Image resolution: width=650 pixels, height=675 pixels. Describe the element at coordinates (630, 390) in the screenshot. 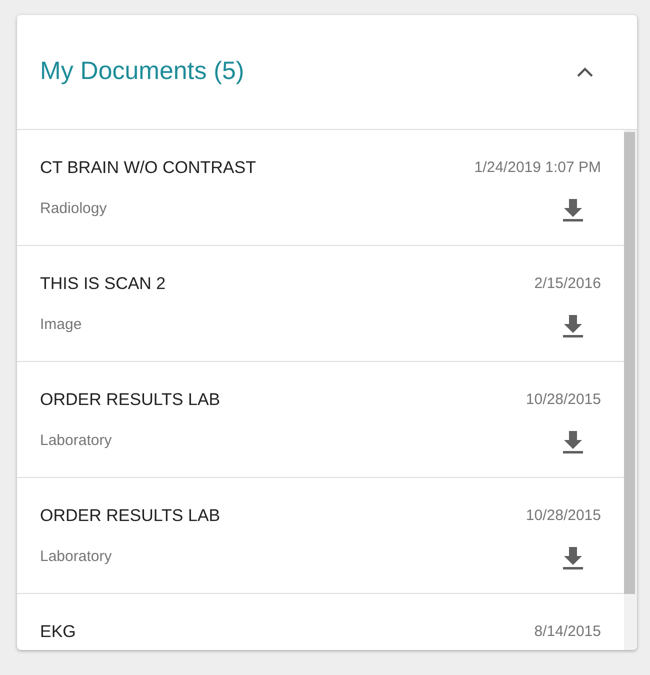

I see `scrollbar` at that location.